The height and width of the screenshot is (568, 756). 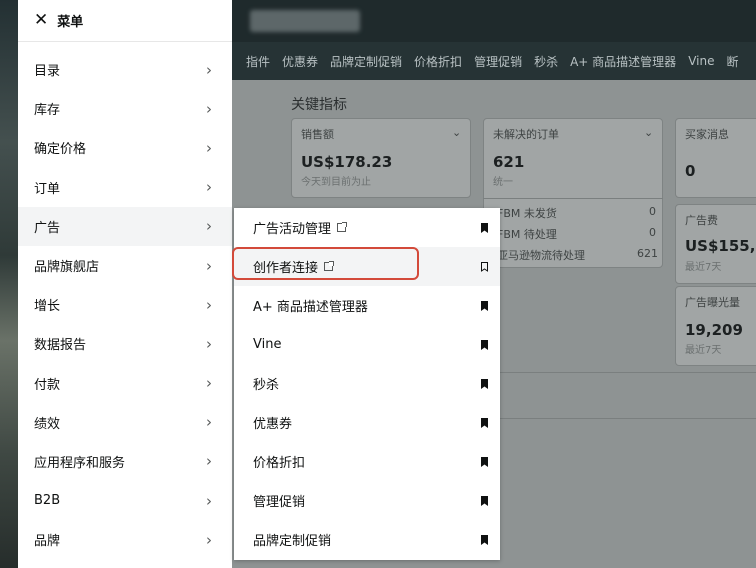 What do you see at coordinates (623, 61) in the screenshot?
I see `bg-nav-item: A+ 商品描述管理器` at bounding box center [623, 61].